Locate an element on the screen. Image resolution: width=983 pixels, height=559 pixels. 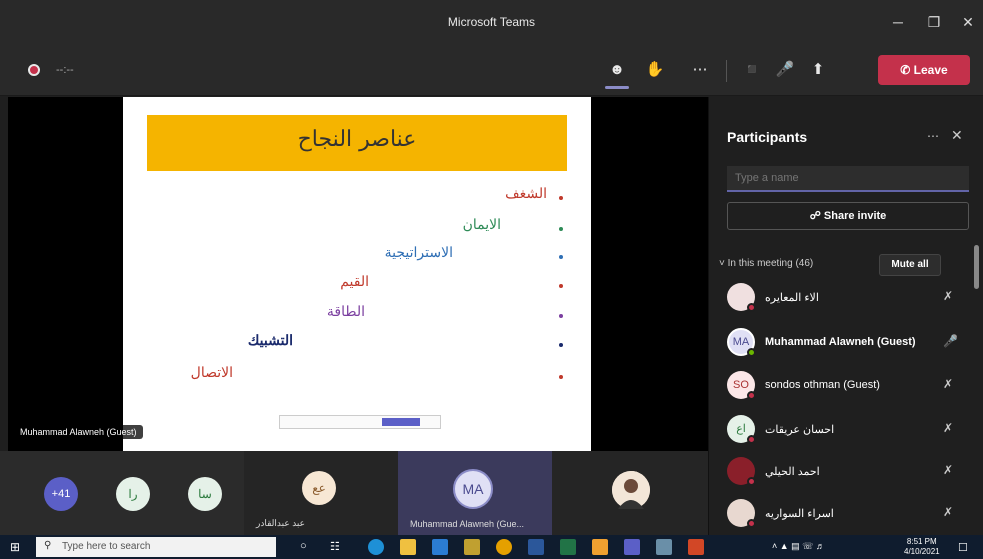
leave-button: ✆ Leave is located at coordinates (924, 70).